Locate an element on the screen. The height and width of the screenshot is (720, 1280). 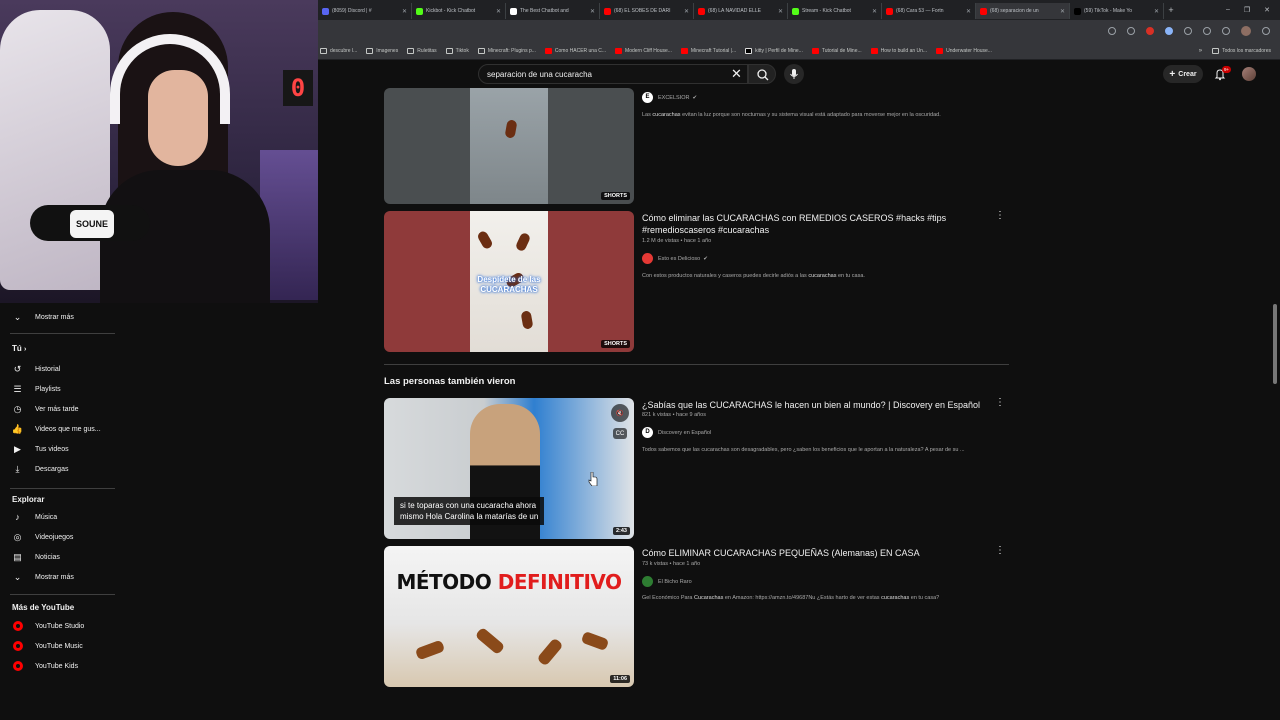
account-avatar is located at coordinates (1249, 74).